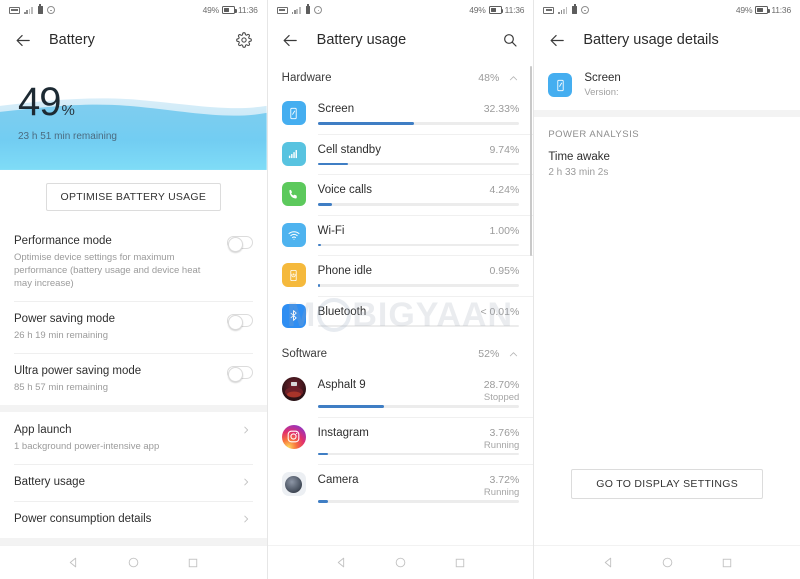  Describe the element at coordinates (78, 371) in the screenshot. I see `row-title: Ultra power saving mode` at that location.